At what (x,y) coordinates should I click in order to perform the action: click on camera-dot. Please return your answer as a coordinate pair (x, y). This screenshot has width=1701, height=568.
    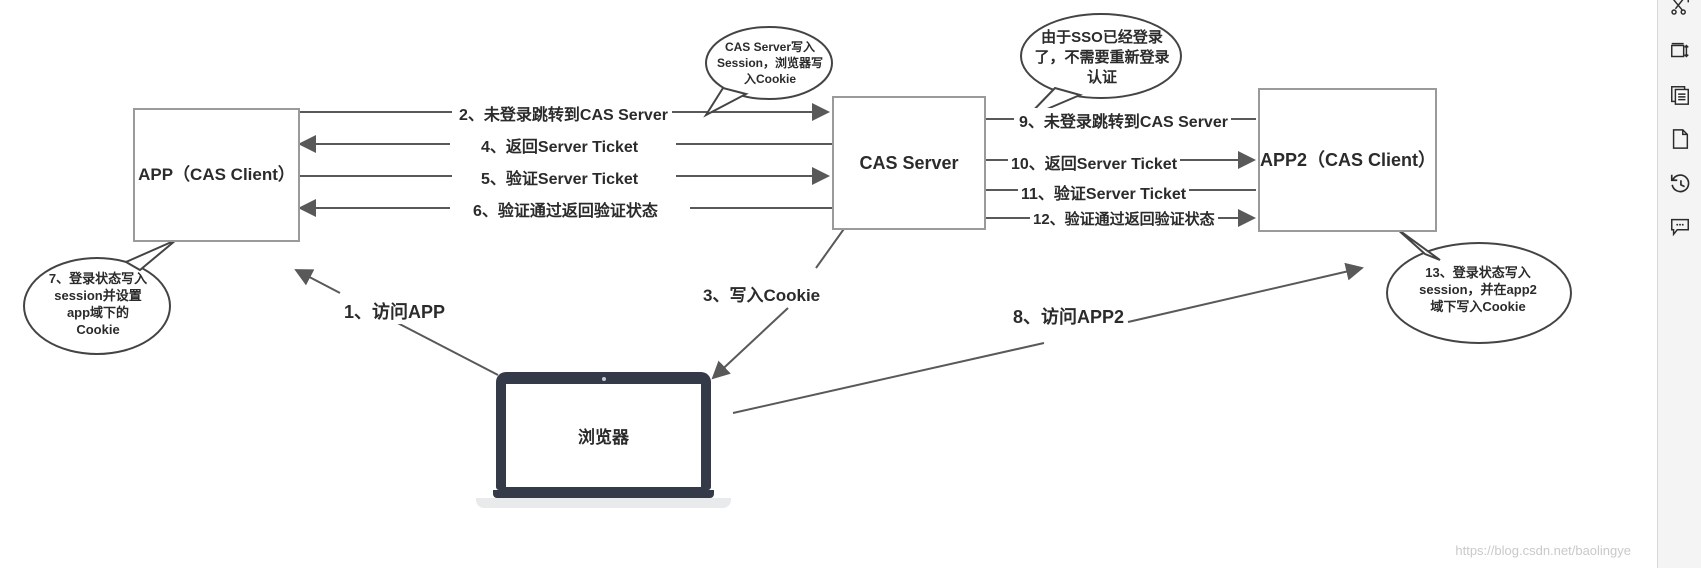
    Looking at the image, I should click on (603, 379).